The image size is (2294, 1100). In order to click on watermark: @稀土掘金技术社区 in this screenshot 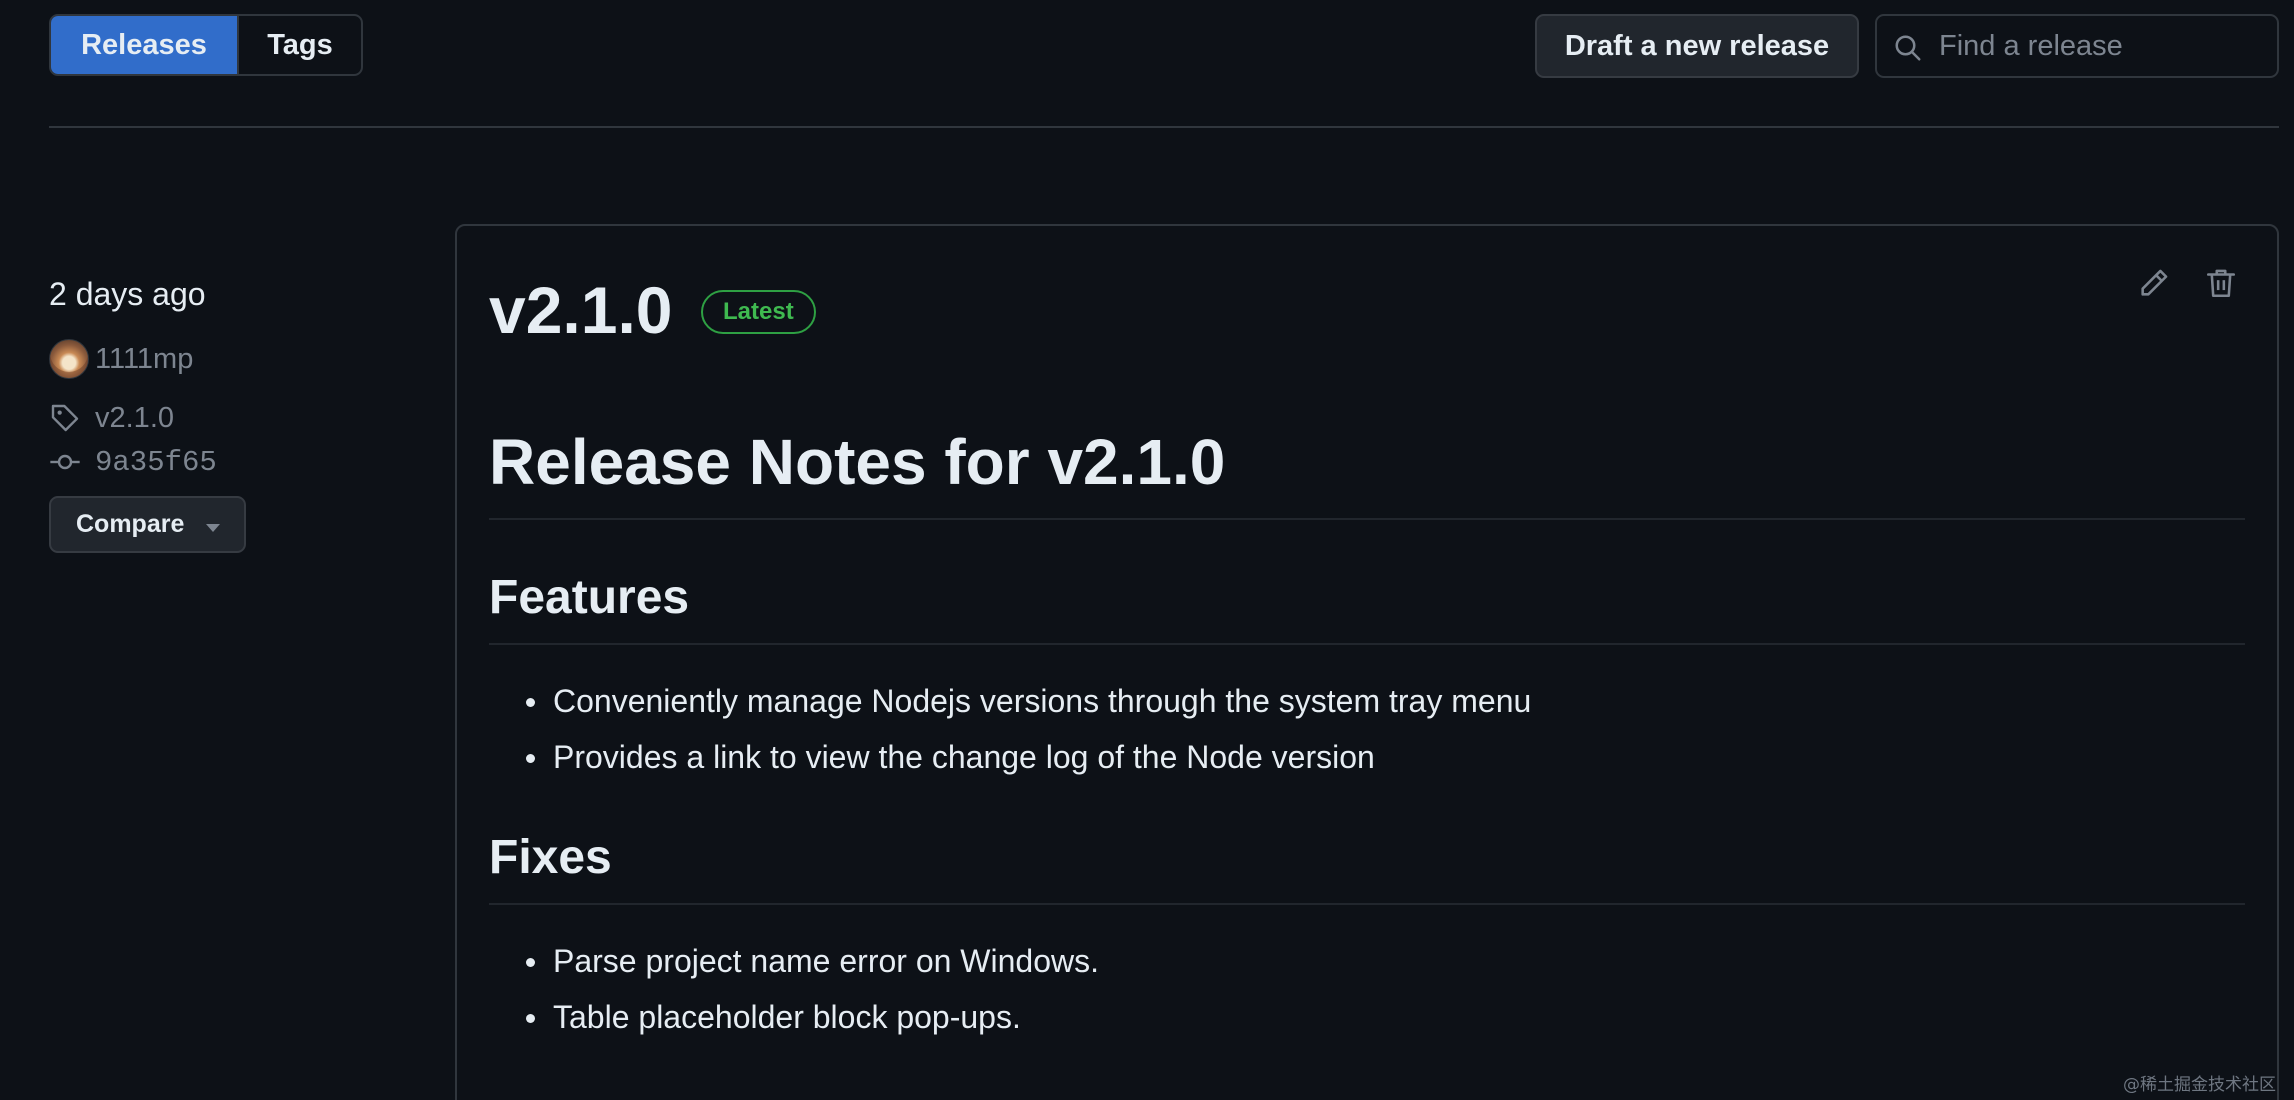, I will do `click(2199, 1085)`.